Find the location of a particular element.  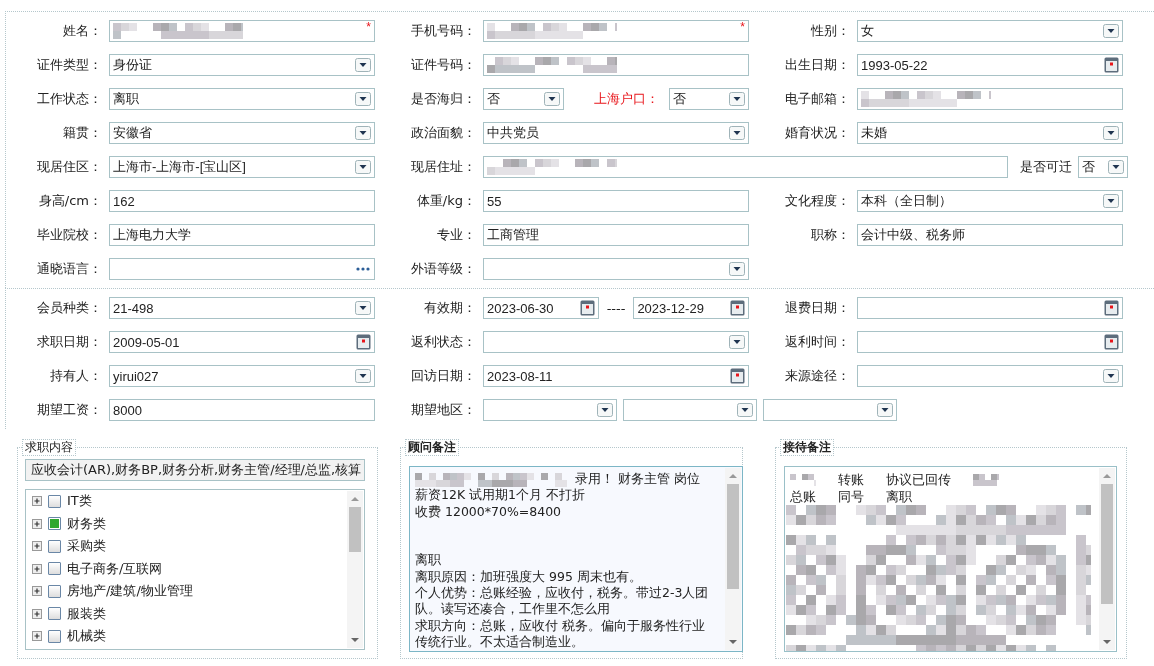

text-field: 8000 is located at coordinates (242, 410).